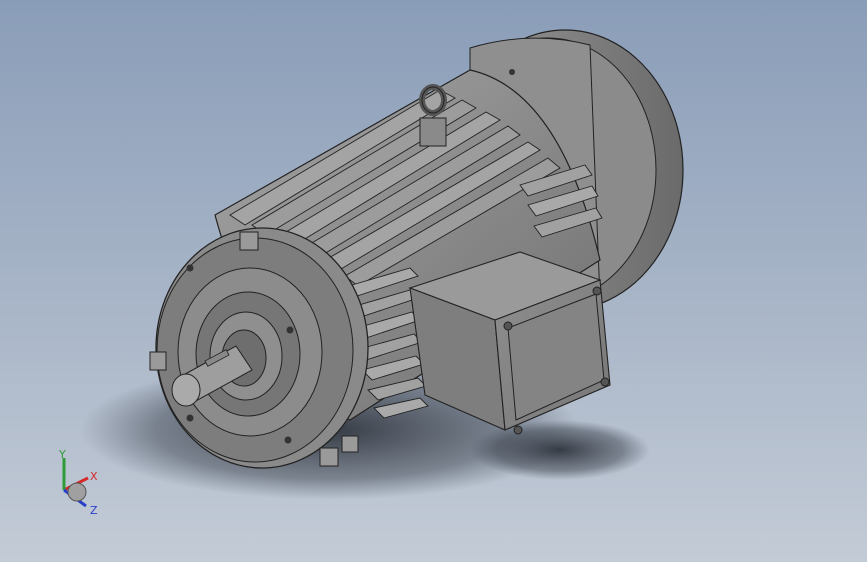  I want to click on z-axis-label: Z, so click(94, 510).